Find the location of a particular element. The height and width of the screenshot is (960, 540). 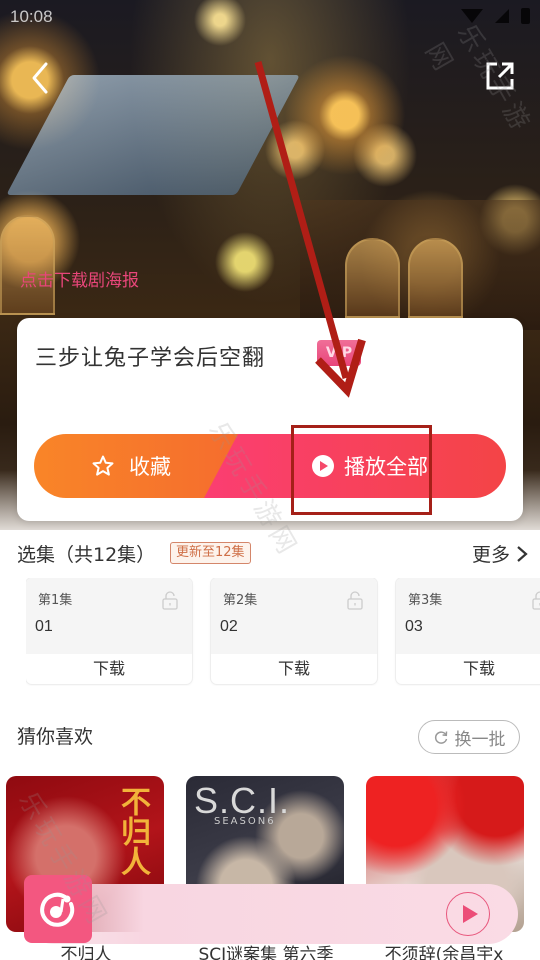

episode-info: 第1集 01 is located at coordinates (109, 616).